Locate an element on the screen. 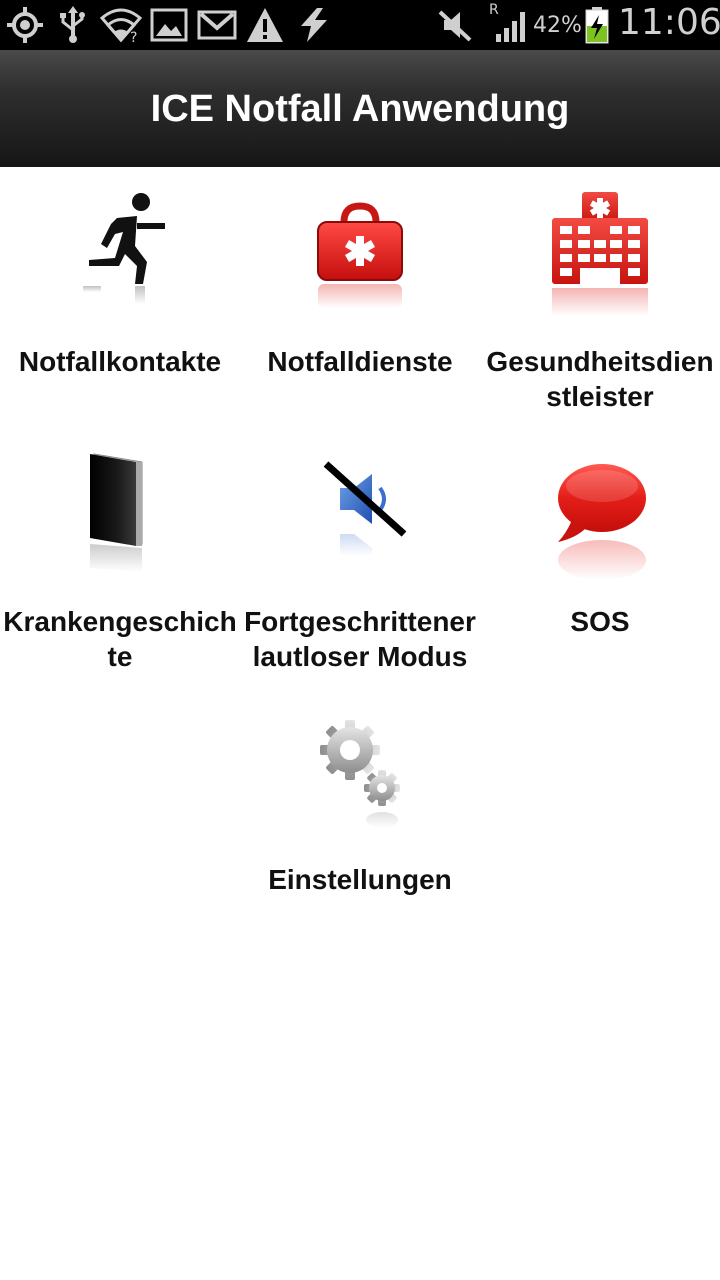 The width and height of the screenshot is (720, 1280). gears-icon is located at coordinates (360, 774).